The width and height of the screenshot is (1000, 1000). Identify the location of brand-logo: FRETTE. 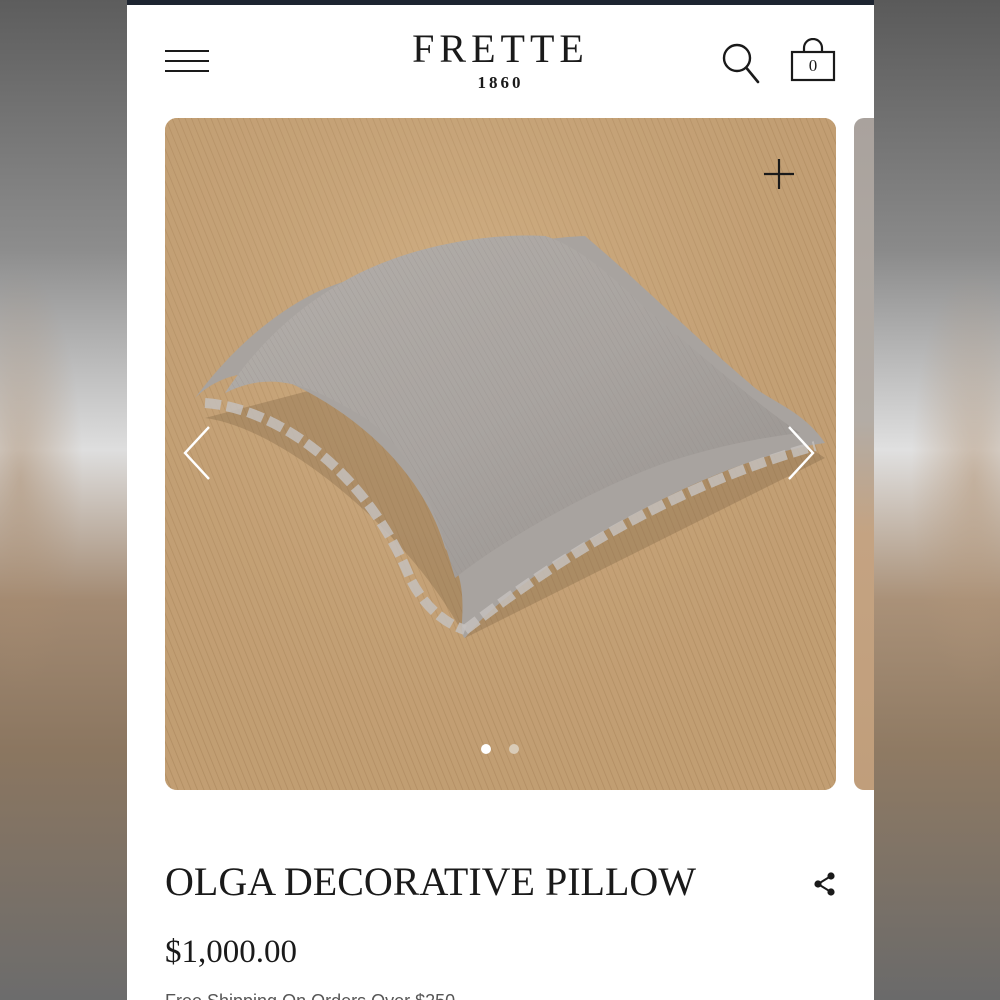
(500, 49).